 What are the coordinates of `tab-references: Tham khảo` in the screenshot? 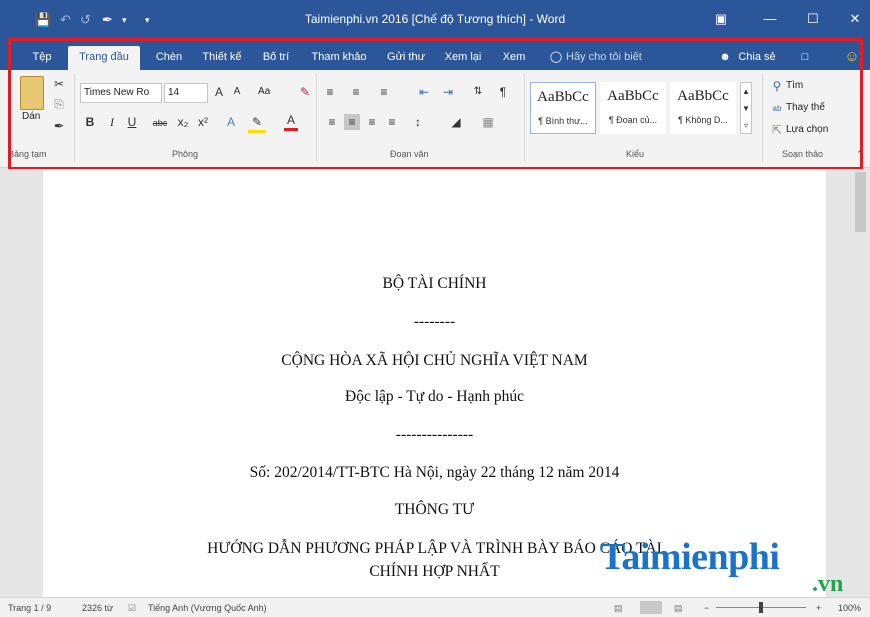 It's located at (339, 58).